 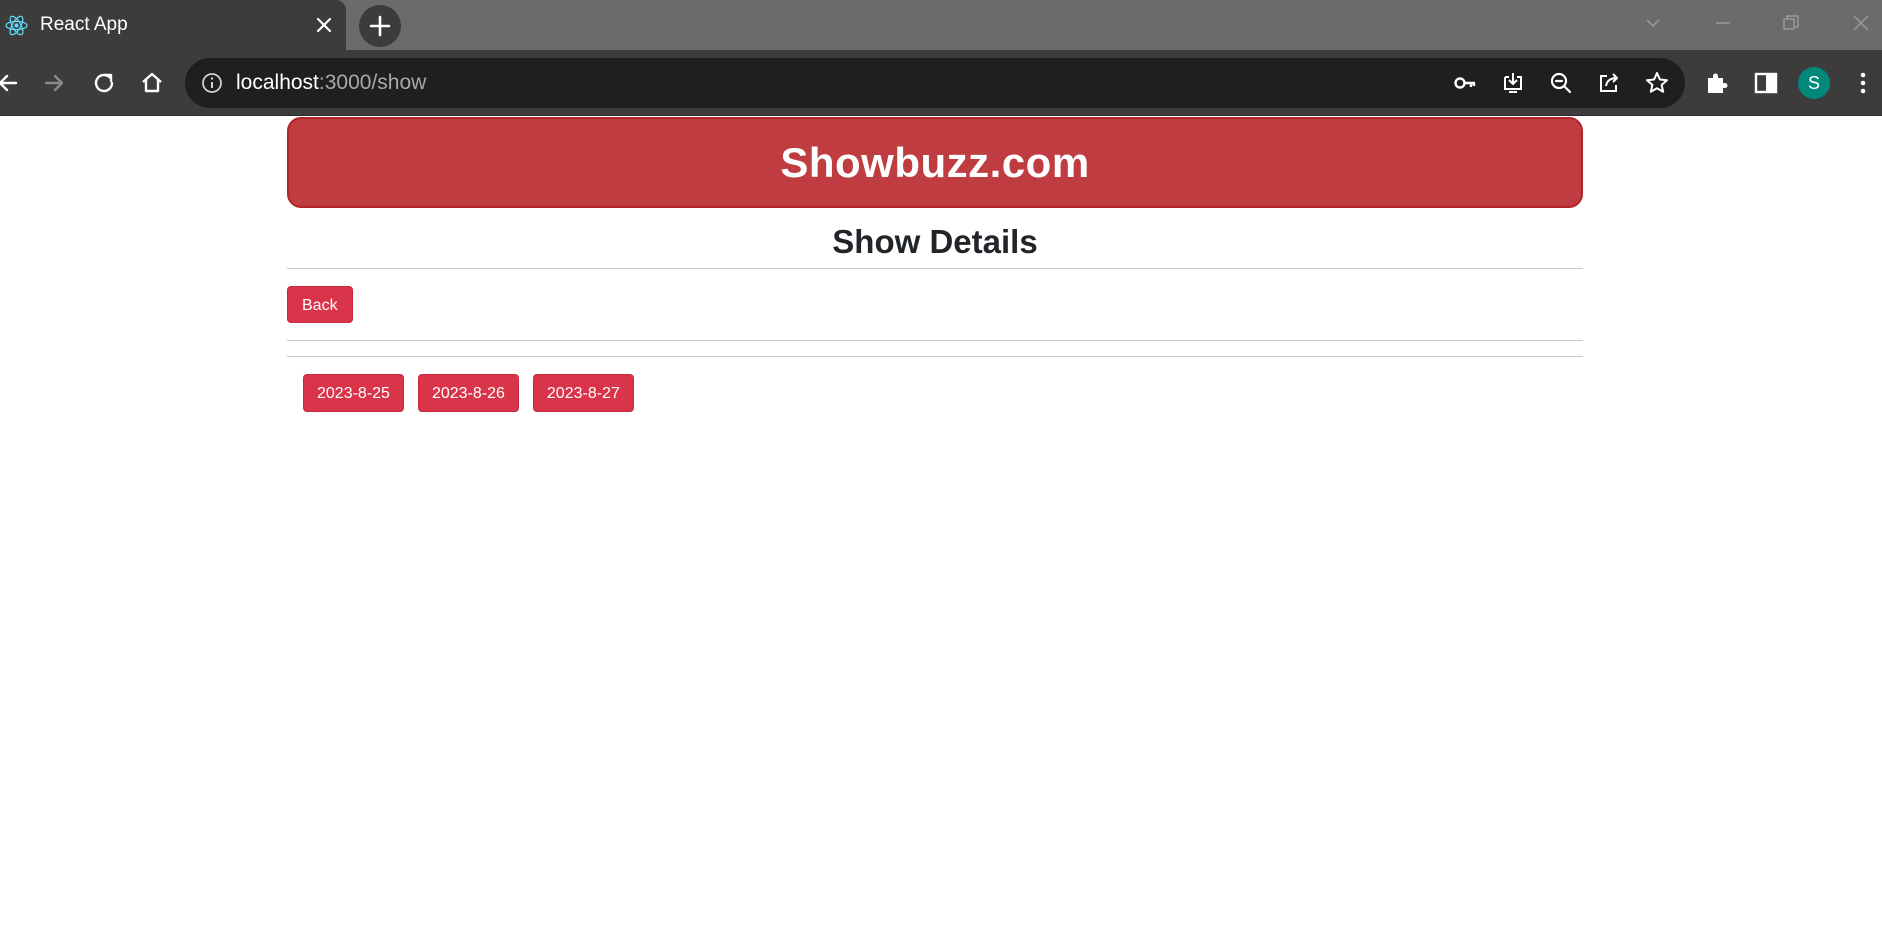 What do you see at coordinates (324, 25) in the screenshot?
I see `close-tab-icon` at bounding box center [324, 25].